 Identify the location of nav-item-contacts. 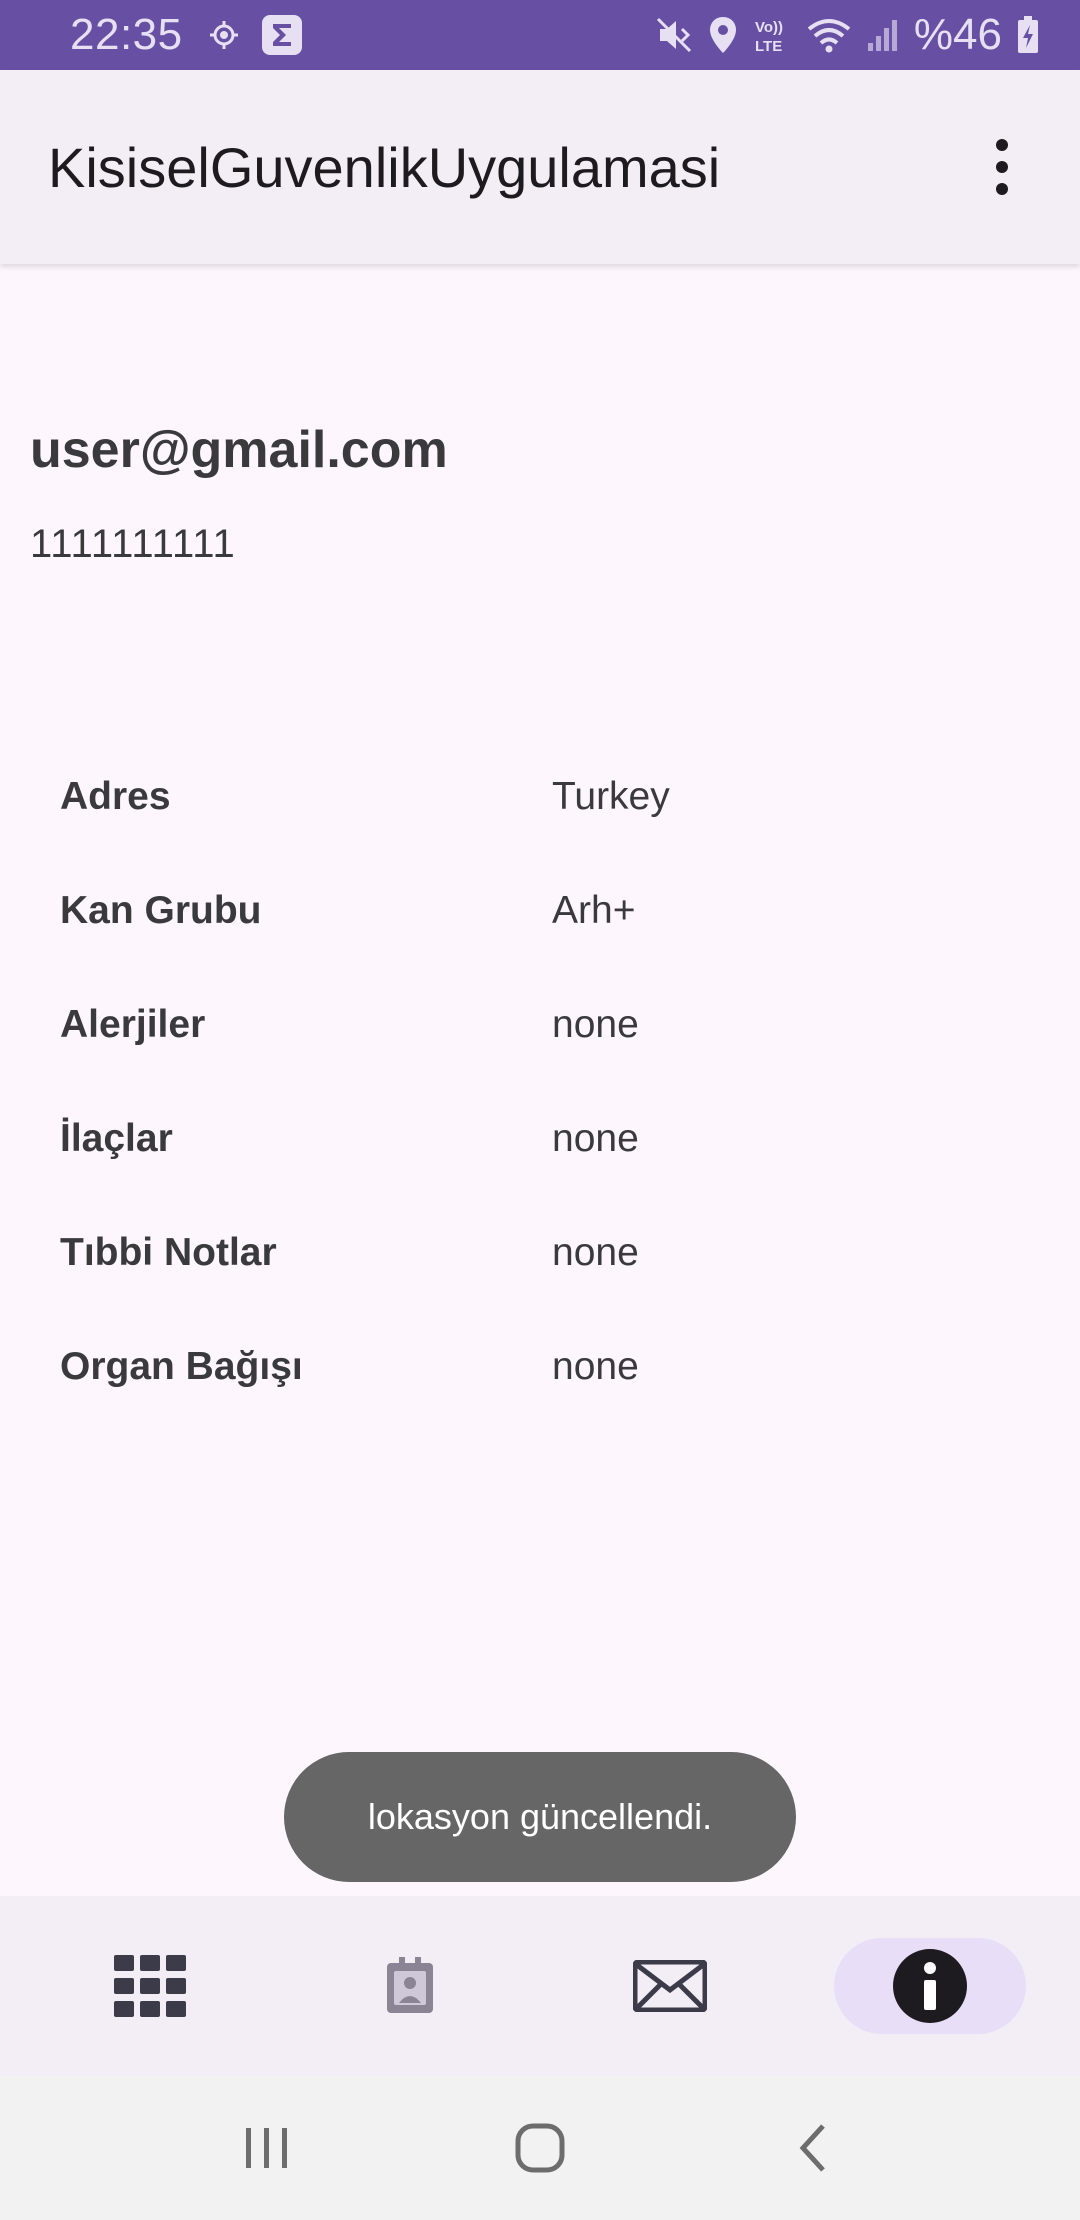
(410, 1986).